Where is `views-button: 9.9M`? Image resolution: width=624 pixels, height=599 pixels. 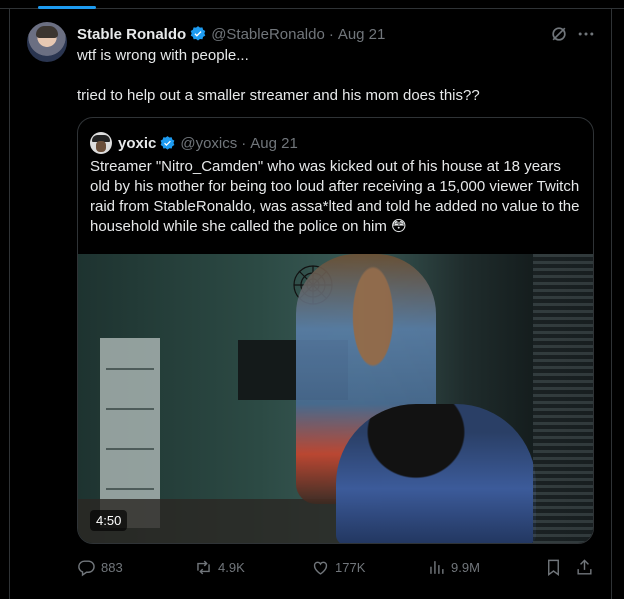
views-button: 9.9M is located at coordinates (453, 567).